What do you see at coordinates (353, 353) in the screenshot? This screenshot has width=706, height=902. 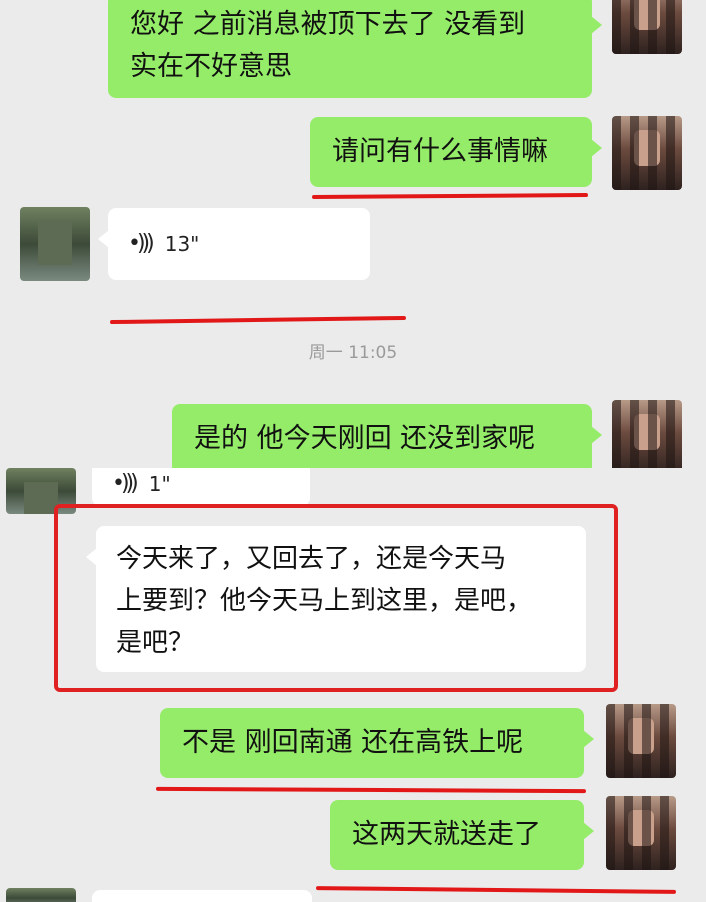 I see `message-timestamp: 周一 11:05` at bounding box center [353, 353].